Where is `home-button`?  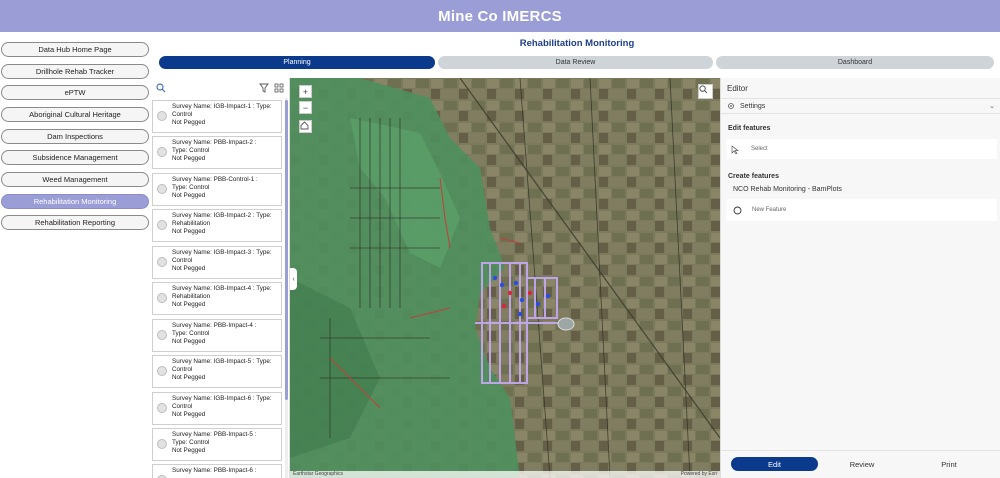 home-button is located at coordinates (305, 126).